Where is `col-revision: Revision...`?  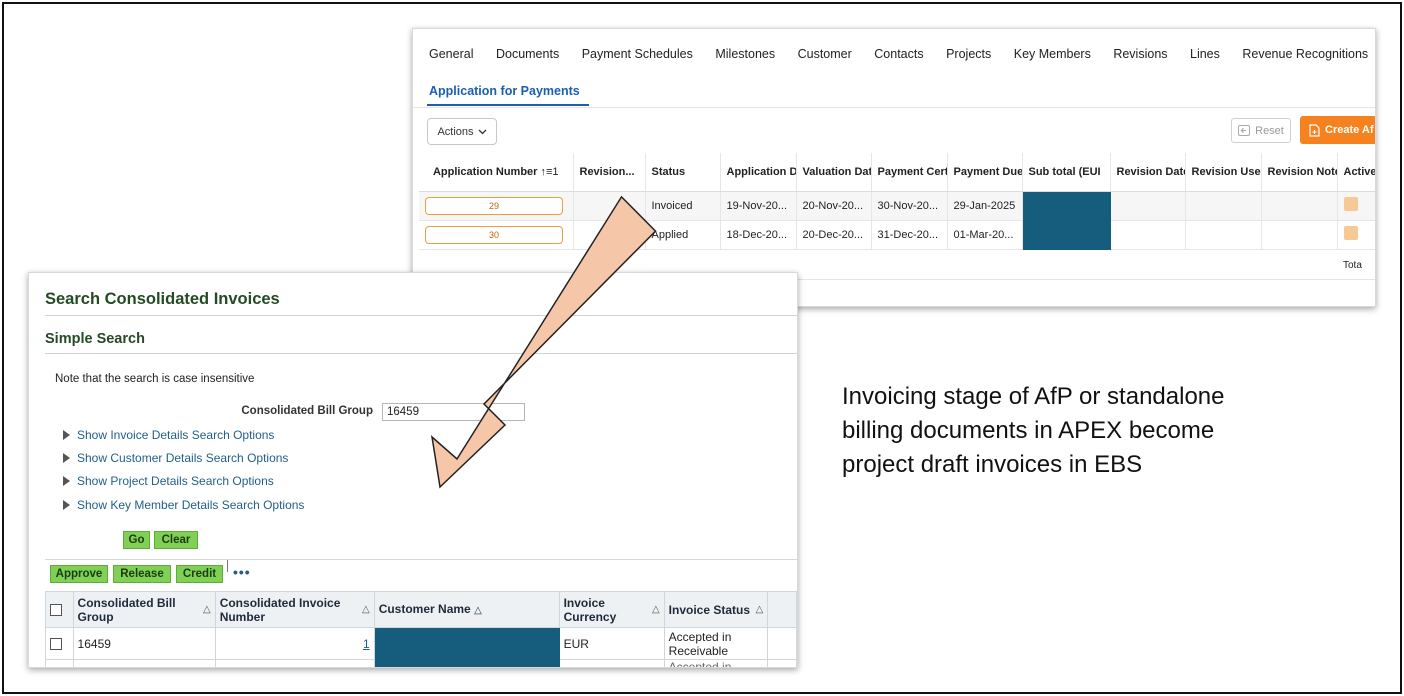
col-revision: Revision... is located at coordinates (609, 172).